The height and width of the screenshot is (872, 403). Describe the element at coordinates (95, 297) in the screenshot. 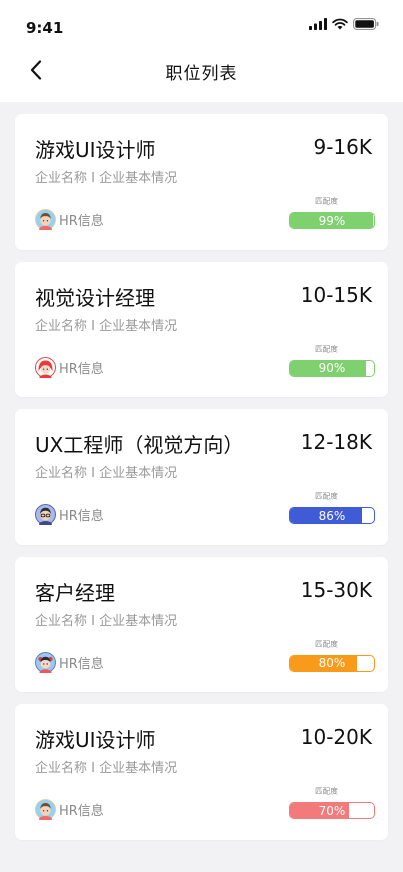

I see `job-title: 视觉设计经理` at that location.